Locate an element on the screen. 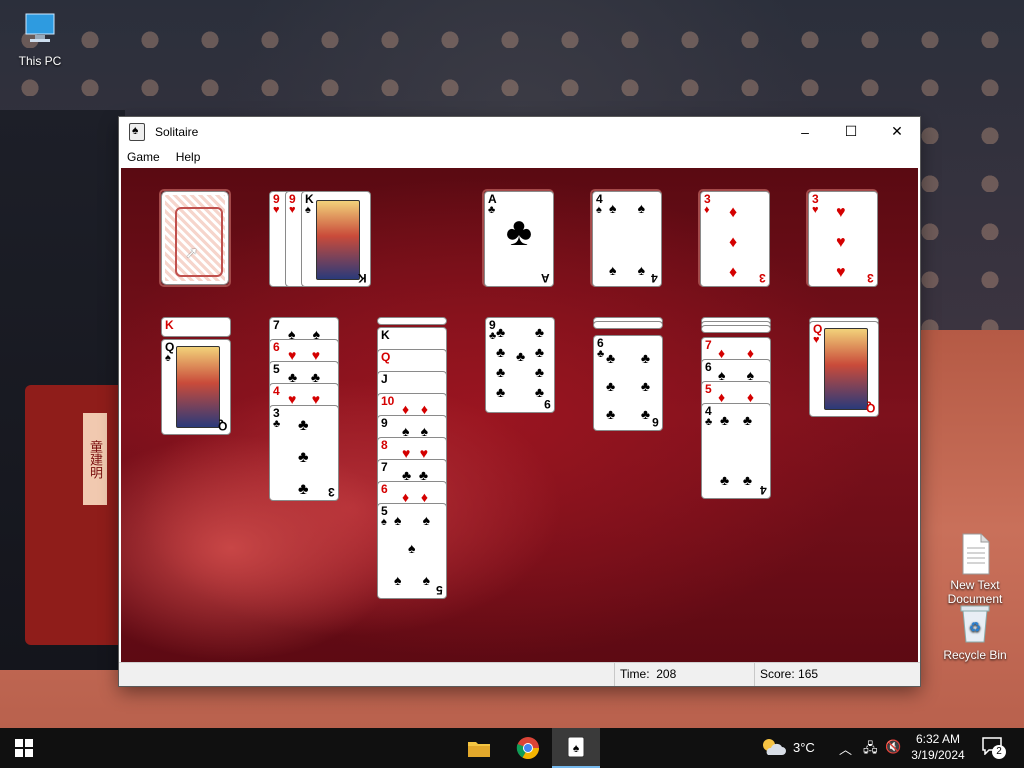 This screenshot has width=1024, height=768. window-title: Solitaire is located at coordinates (177, 131).